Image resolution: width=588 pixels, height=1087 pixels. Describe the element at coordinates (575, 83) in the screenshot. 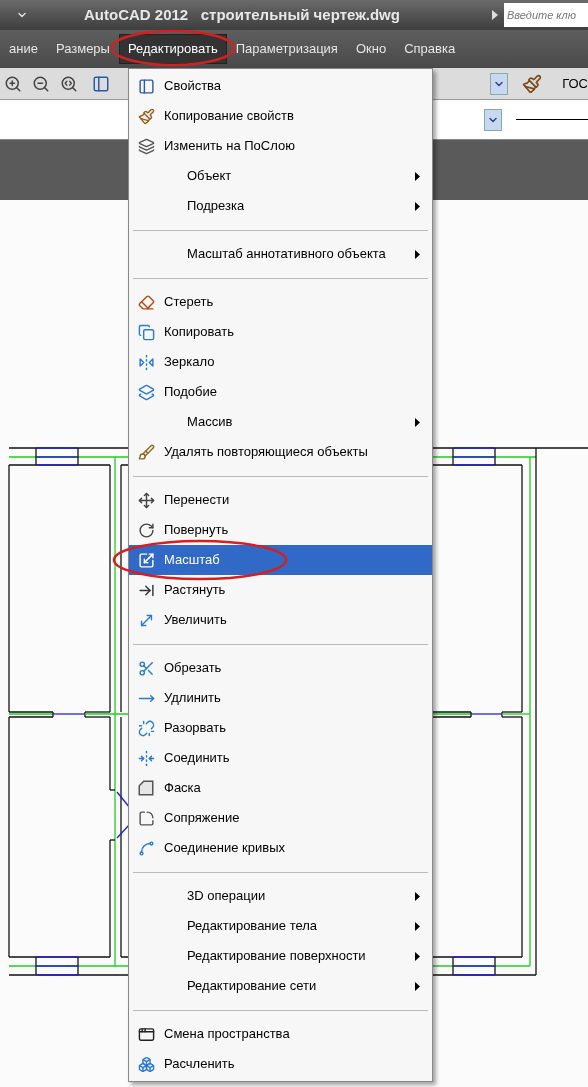

I see `style-value: ГОС` at that location.